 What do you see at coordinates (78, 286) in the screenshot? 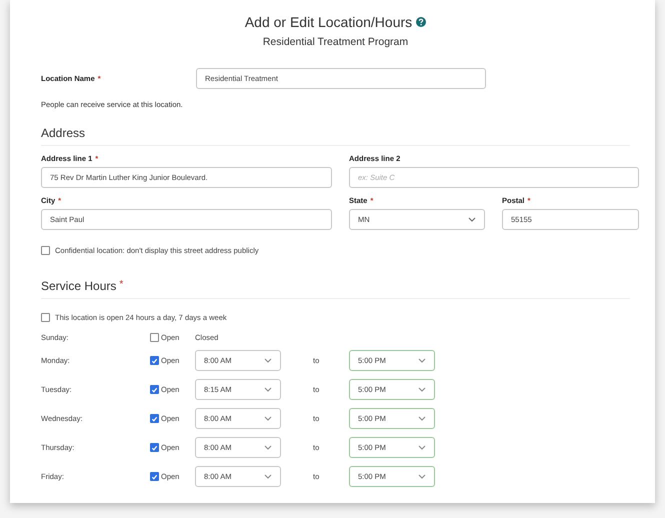
I see `section-heading: Service Hours` at bounding box center [78, 286].